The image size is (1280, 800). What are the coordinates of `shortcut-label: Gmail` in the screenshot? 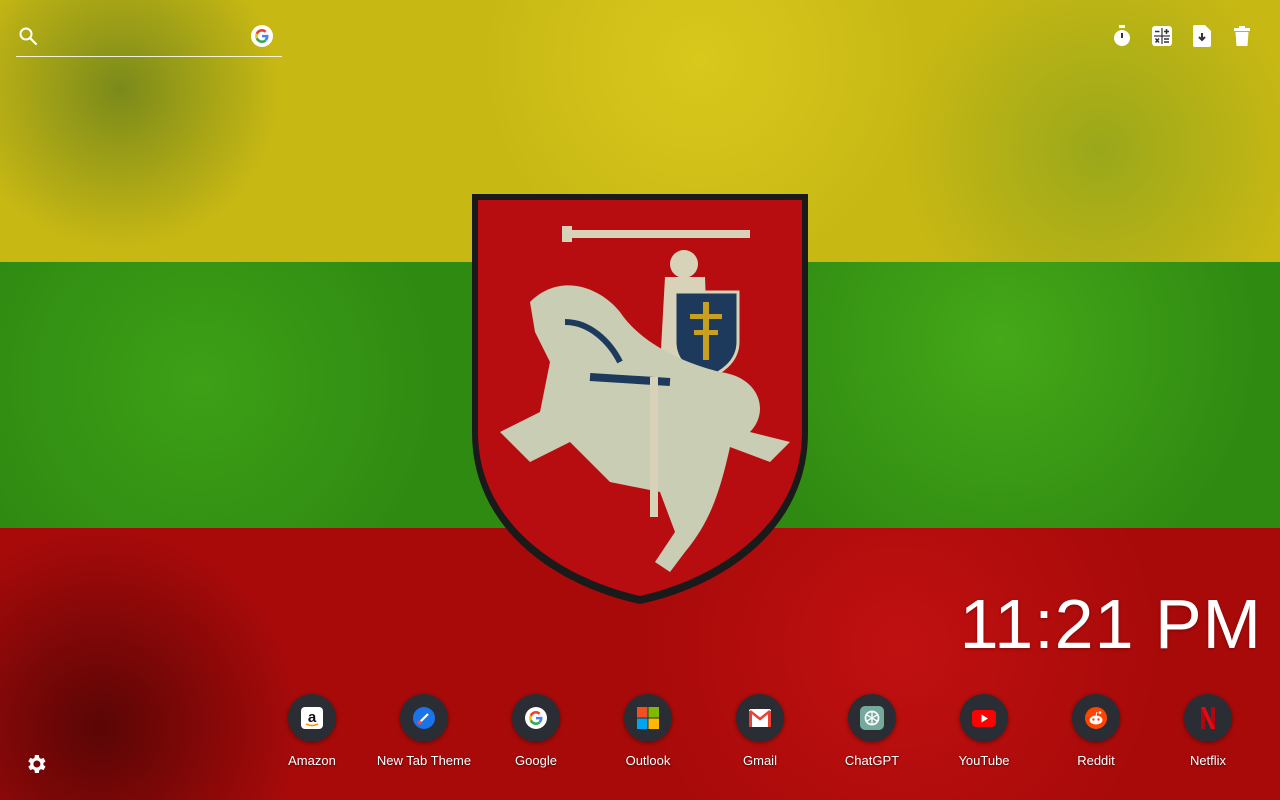 It's located at (760, 760).